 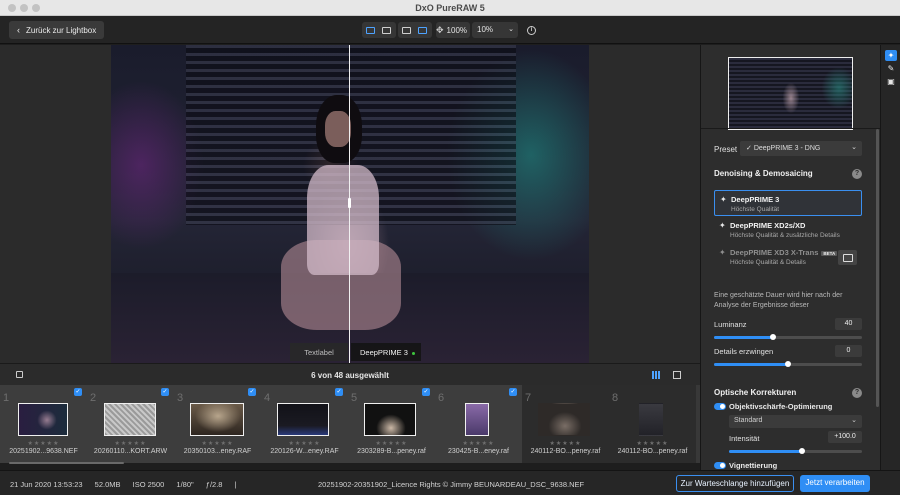 I want to click on full-view-button, so click(x=406, y=30).